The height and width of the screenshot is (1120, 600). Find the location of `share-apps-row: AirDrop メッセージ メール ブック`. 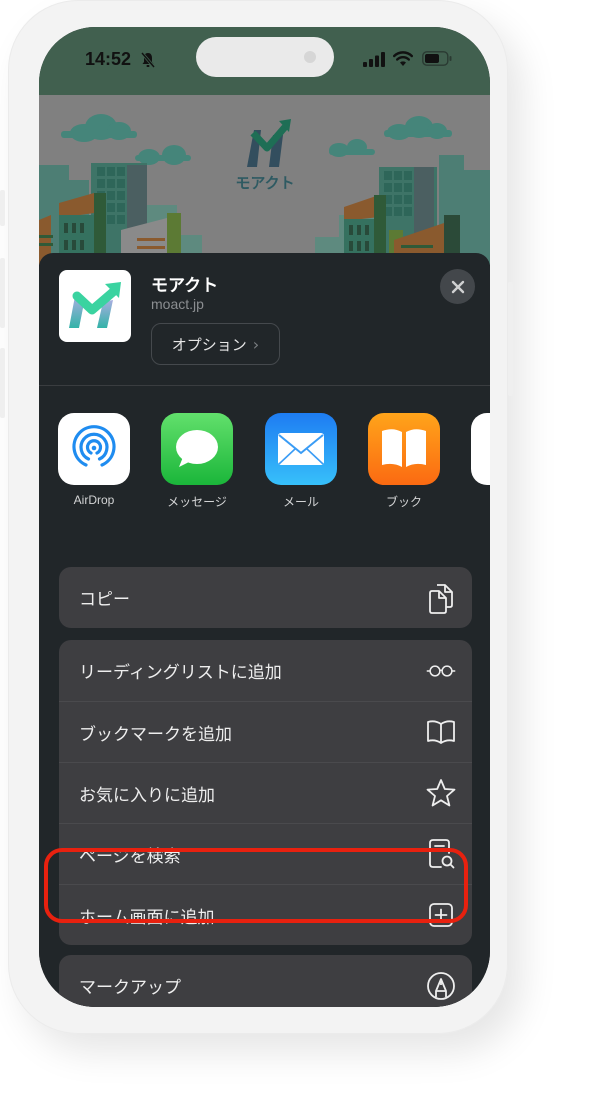

share-apps-row: AirDrop メッセージ メール ブック is located at coordinates (264, 462).